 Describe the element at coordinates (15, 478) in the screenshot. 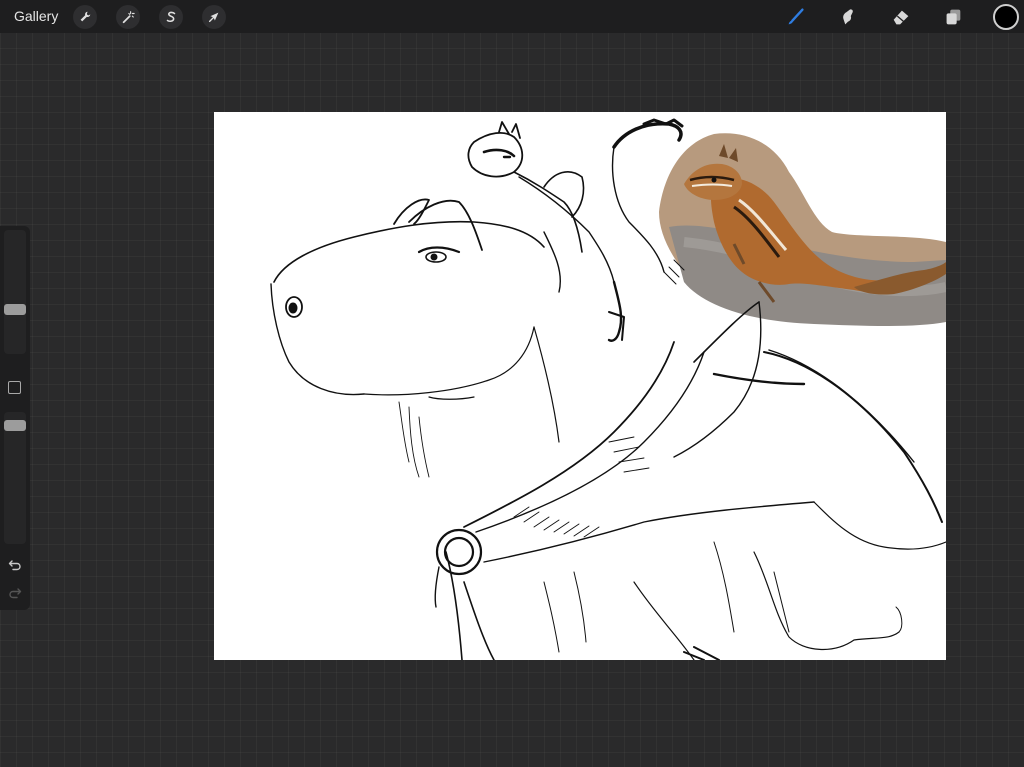

I see `opacity-slider` at that location.